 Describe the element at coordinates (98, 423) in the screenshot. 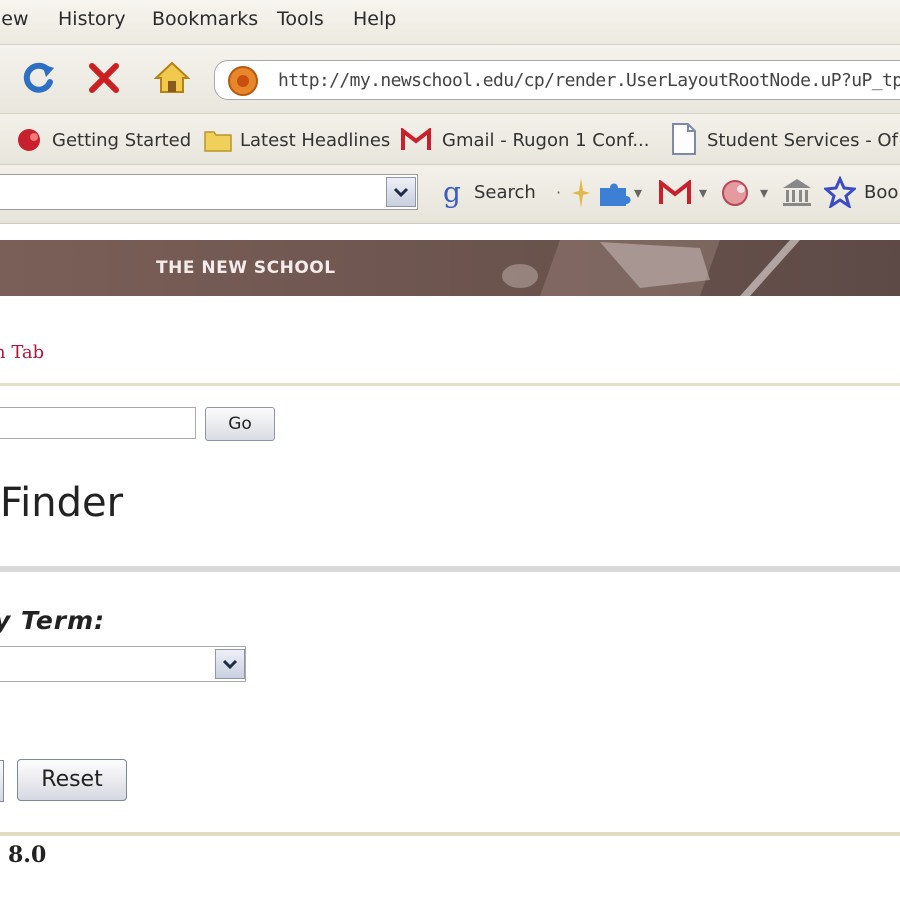

I see `page-search-input` at that location.